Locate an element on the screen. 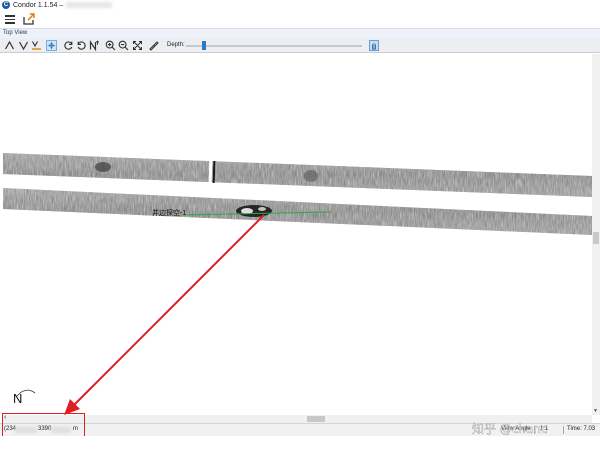 The height and width of the screenshot is (450, 600). app-bar is located at coordinates (300, 19).